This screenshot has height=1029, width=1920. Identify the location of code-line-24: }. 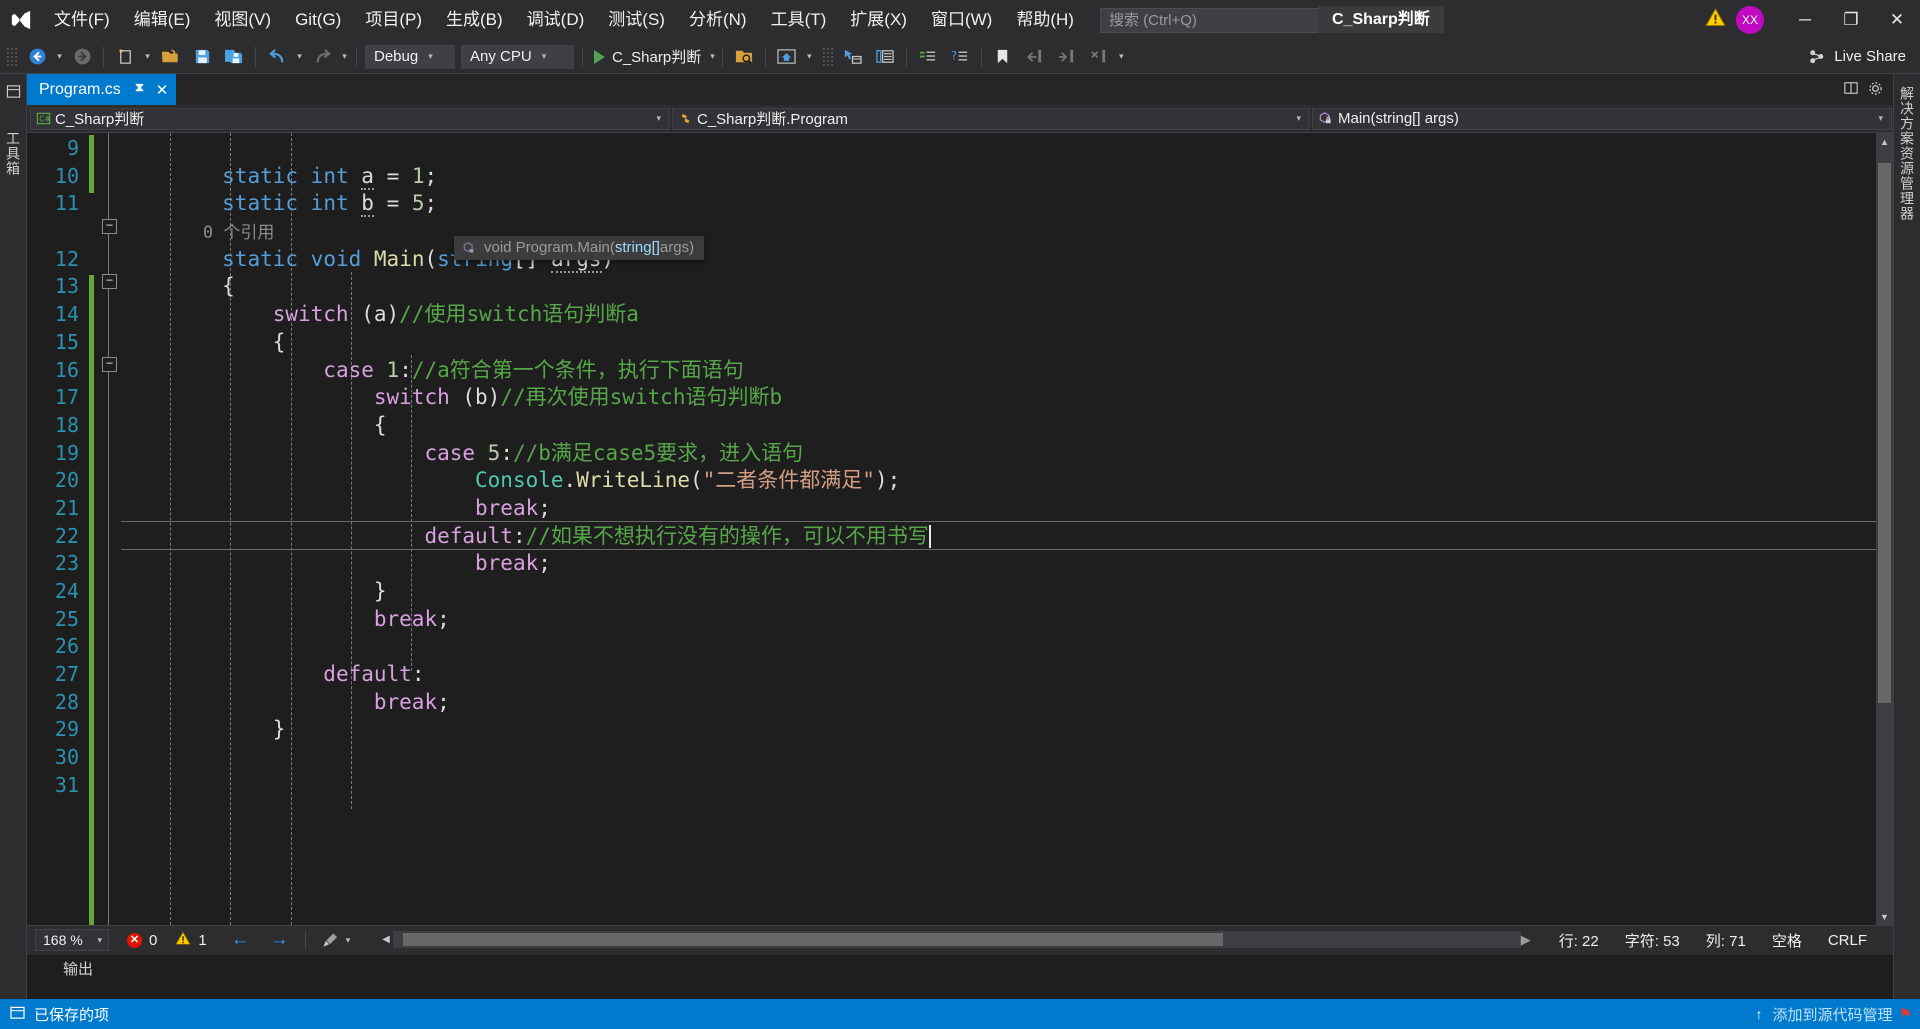
(998, 592).